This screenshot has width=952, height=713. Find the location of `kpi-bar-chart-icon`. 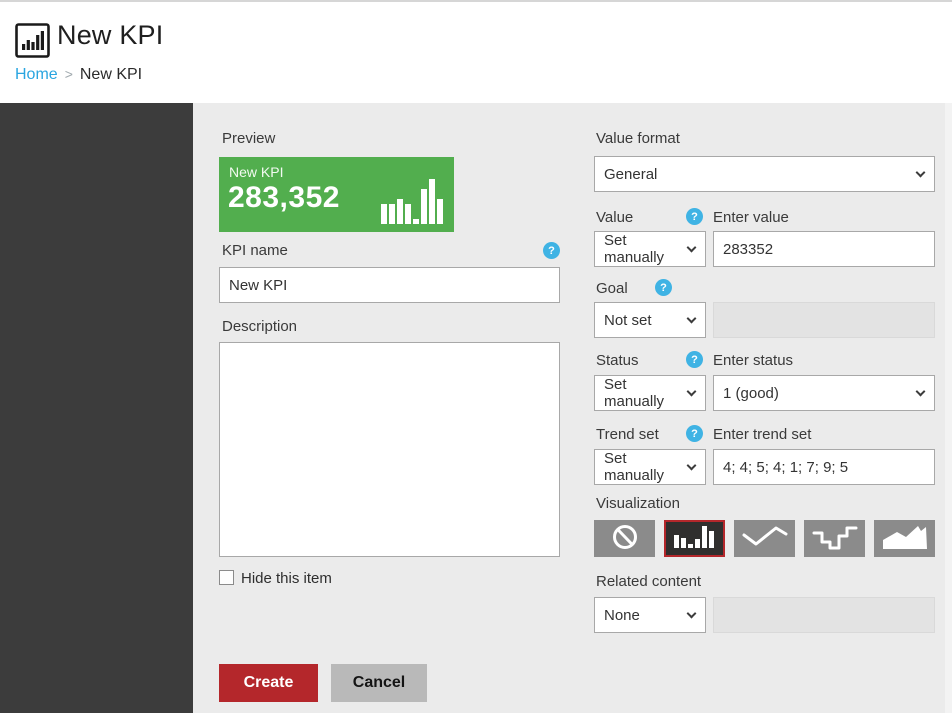

kpi-bar-chart-icon is located at coordinates (32, 40).